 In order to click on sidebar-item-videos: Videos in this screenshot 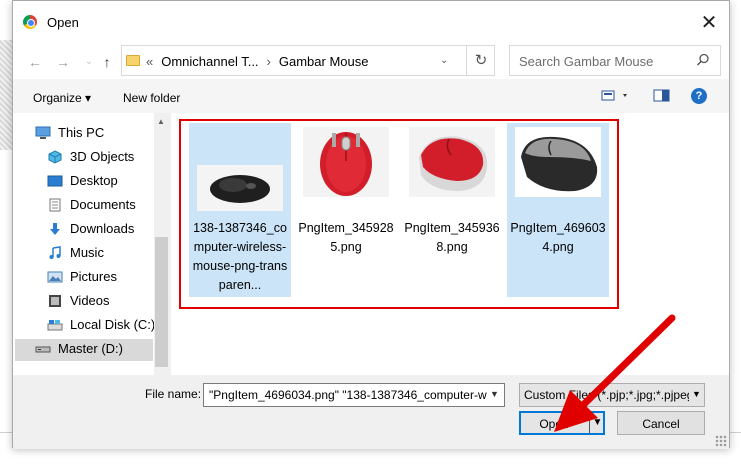, I will do `click(107, 302)`.